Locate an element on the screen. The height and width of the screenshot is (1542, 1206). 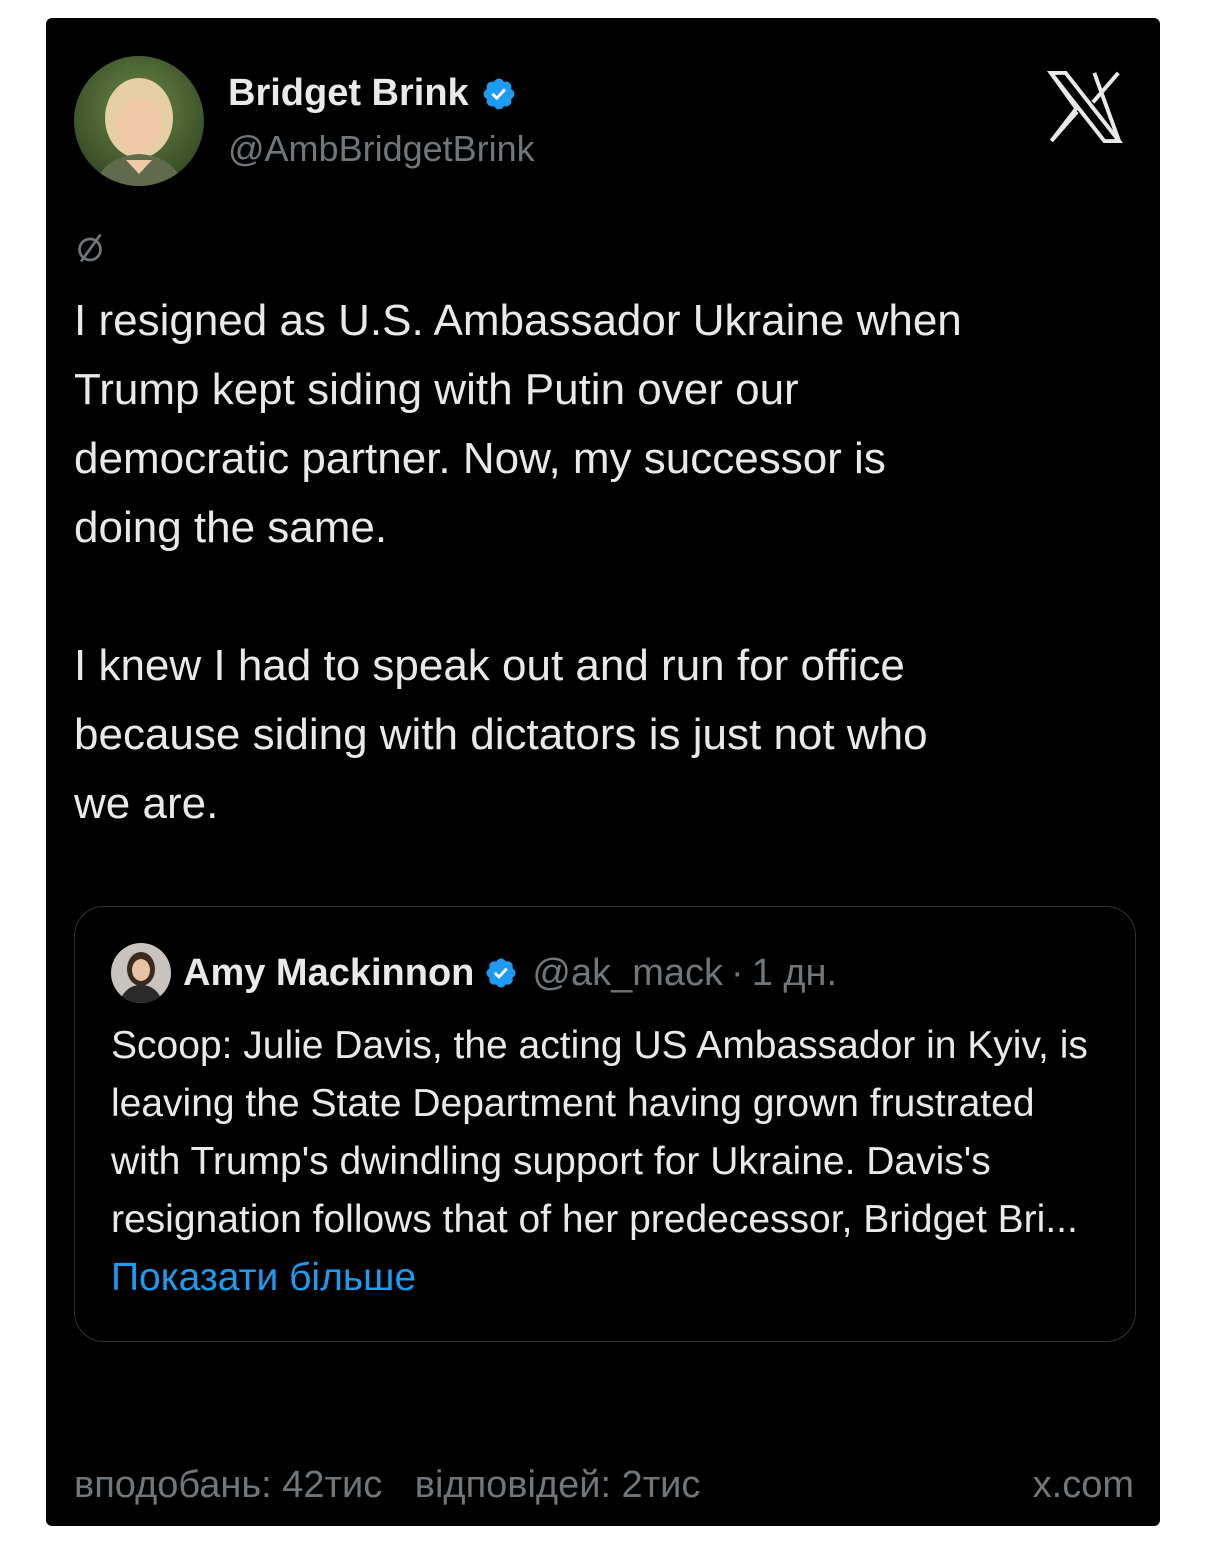
show-more-link: Показати більше is located at coordinates (263, 1277).